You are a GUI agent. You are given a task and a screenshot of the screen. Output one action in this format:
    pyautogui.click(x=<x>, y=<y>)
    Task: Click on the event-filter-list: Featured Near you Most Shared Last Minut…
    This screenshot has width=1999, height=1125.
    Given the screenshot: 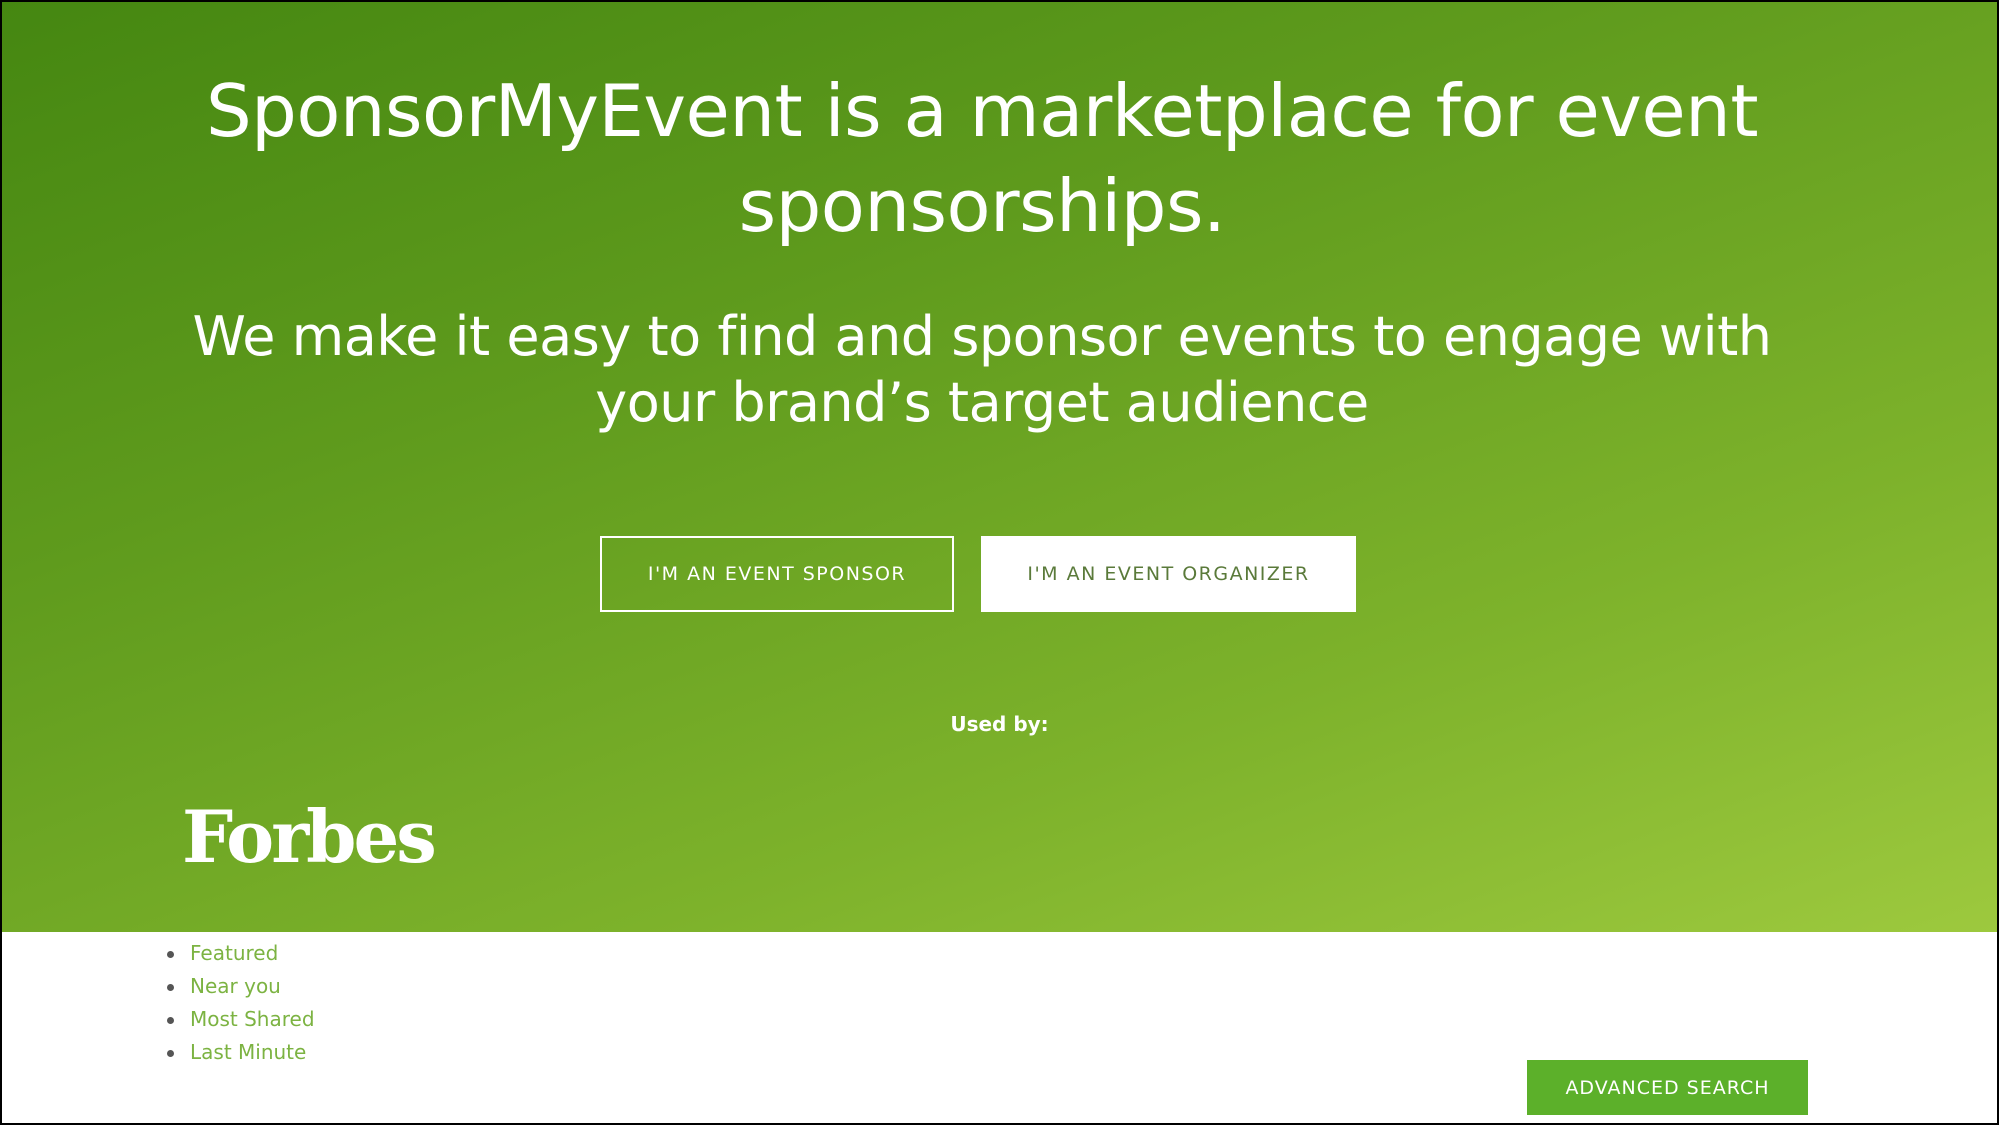 What is the action you would take?
    pyautogui.click(x=241, y=1003)
    